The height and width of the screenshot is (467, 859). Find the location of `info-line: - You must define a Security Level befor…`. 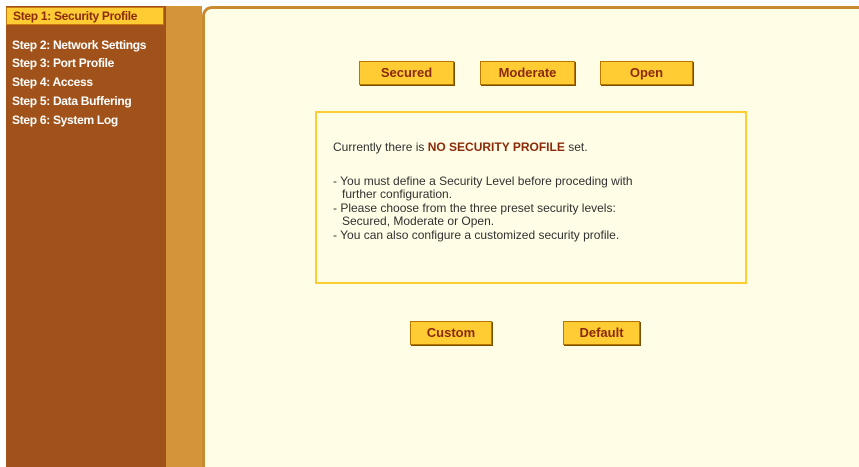

info-line: - You must define a Security Level befor… is located at coordinates (483, 181).